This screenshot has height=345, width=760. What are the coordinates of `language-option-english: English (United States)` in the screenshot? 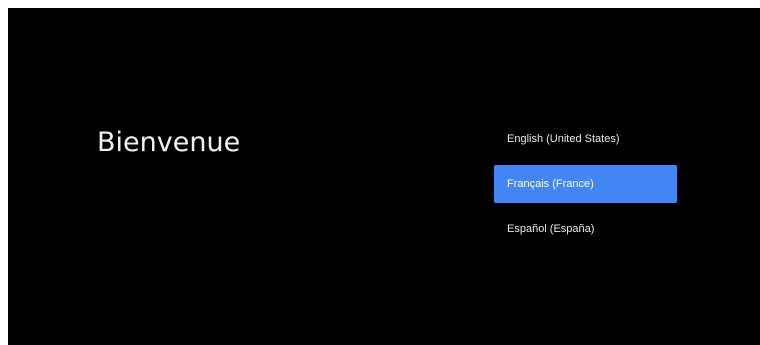 It's located at (585, 139).